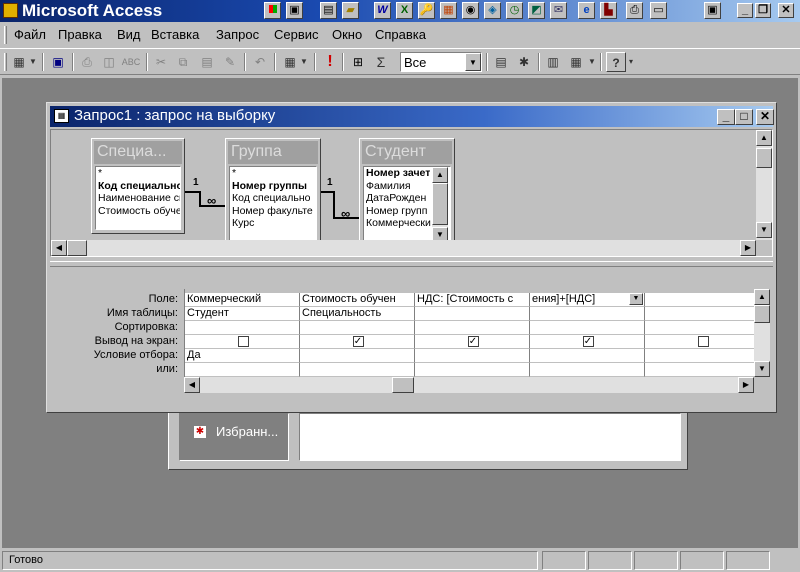 The width and height of the screenshot is (800, 572). What do you see at coordinates (109, 62) in the screenshot?
I see `print-preview-icon: ◫` at bounding box center [109, 62].